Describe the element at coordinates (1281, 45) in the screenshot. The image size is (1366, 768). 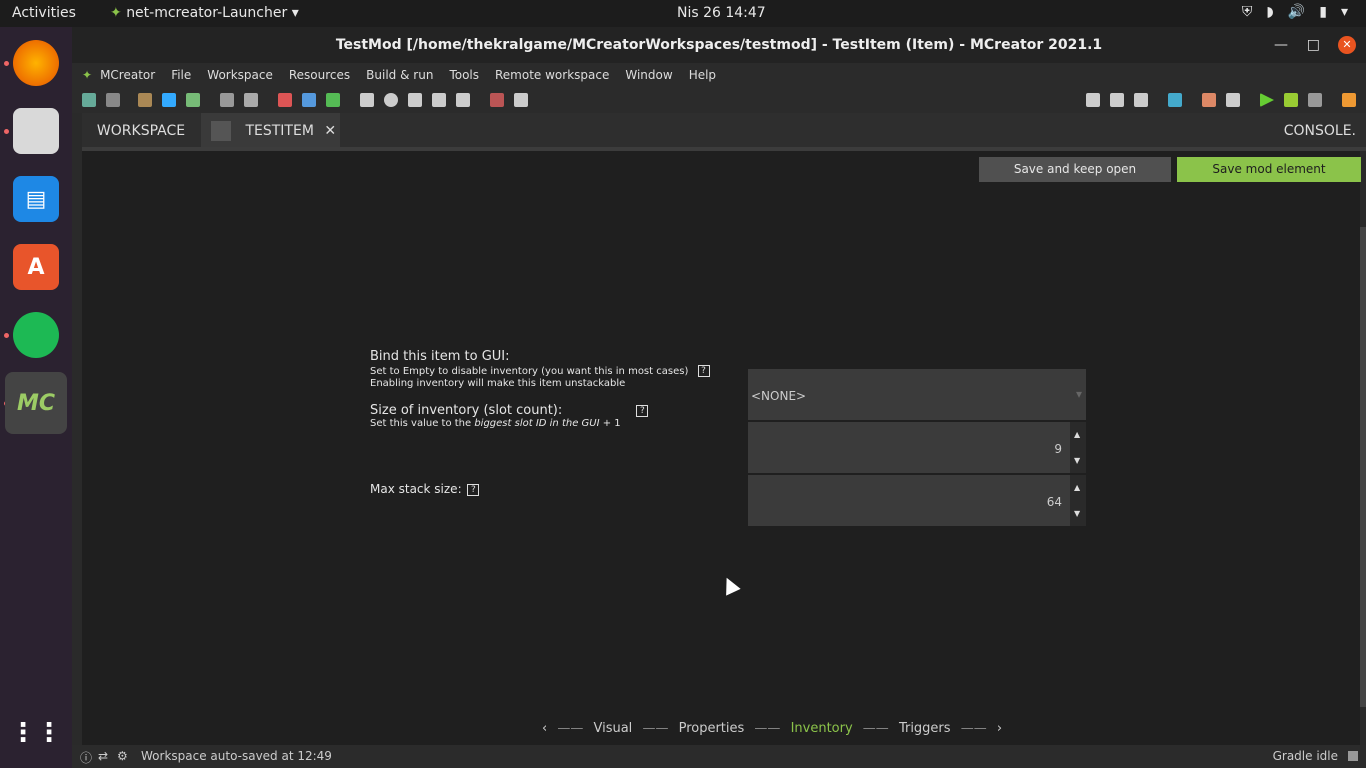
I see `minimize-button: —` at that location.